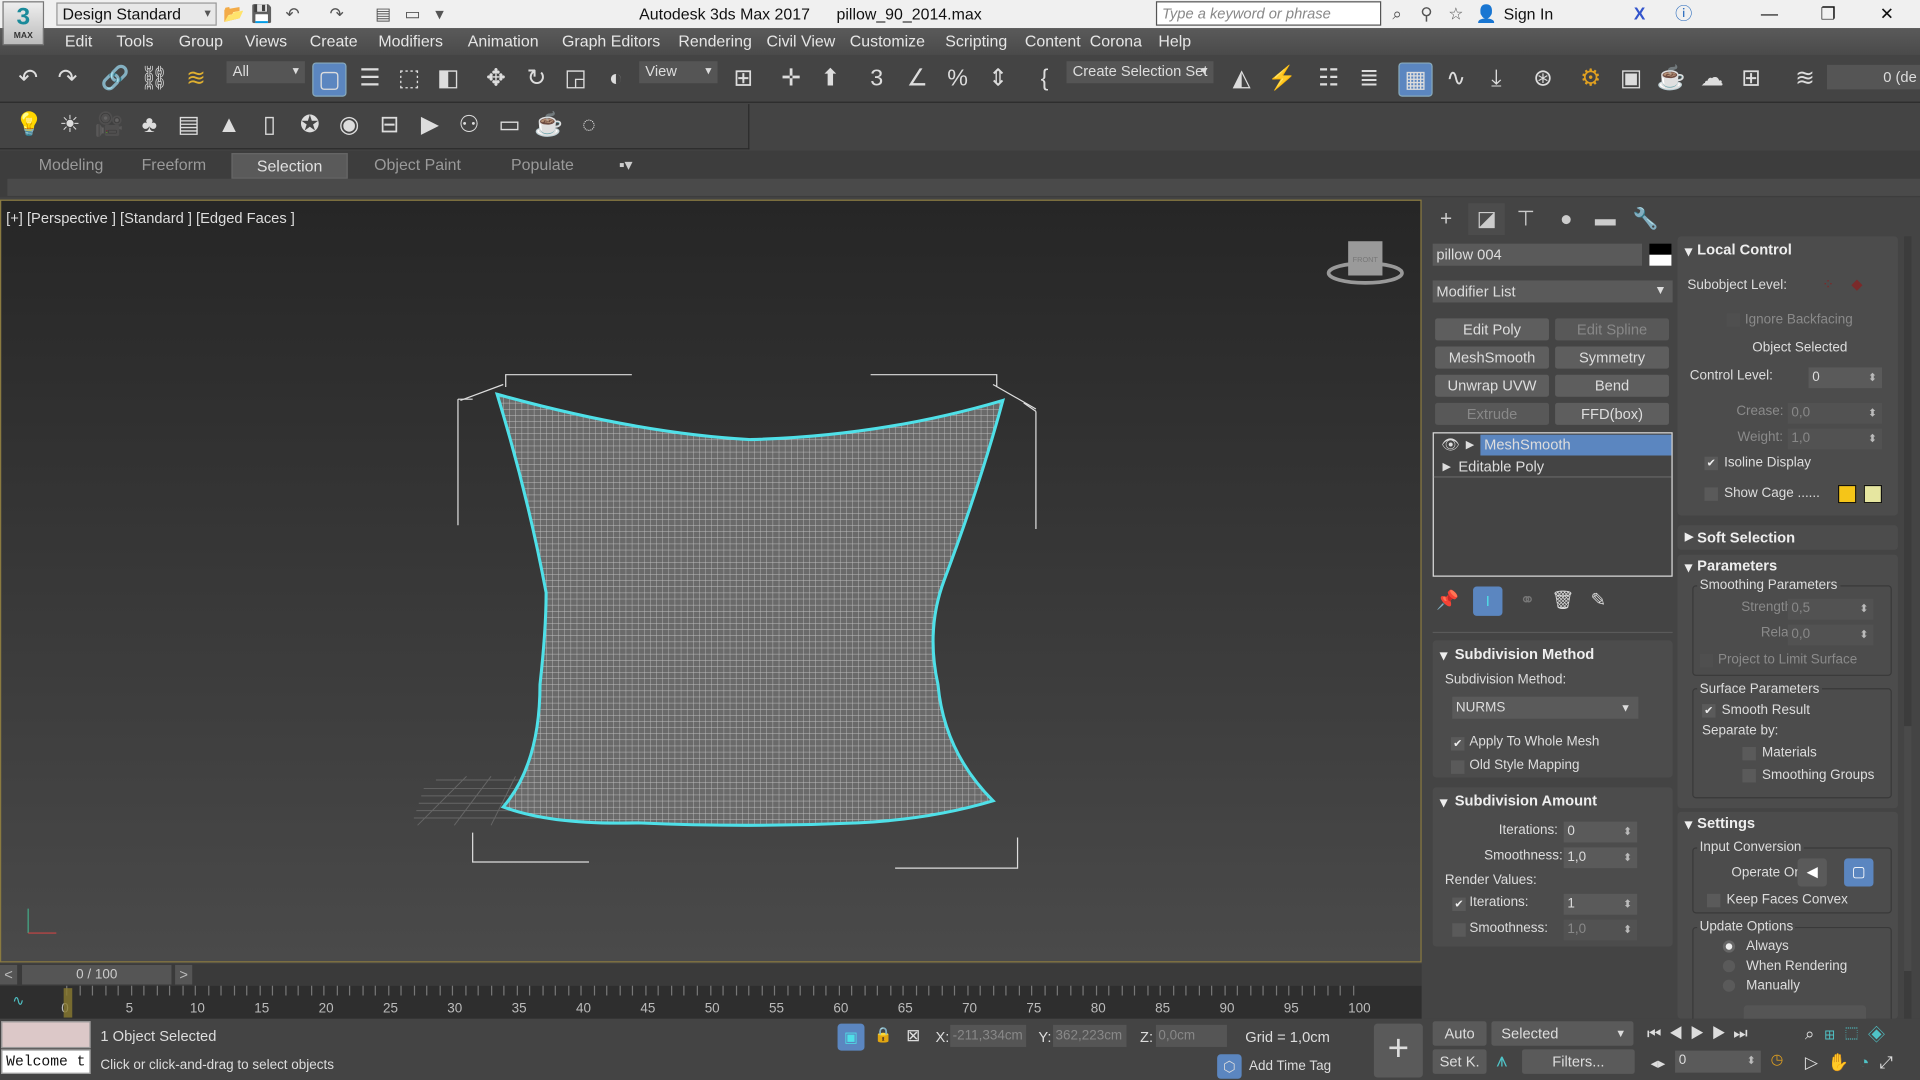 Image resolution: width=1920 pixels, height=1080 pixels. What do you see at coordinates (1140, 72) in the screenshot?
I see `create-selection-set-dropdown: Create Selection Set` at bounding box center [1140, 72].